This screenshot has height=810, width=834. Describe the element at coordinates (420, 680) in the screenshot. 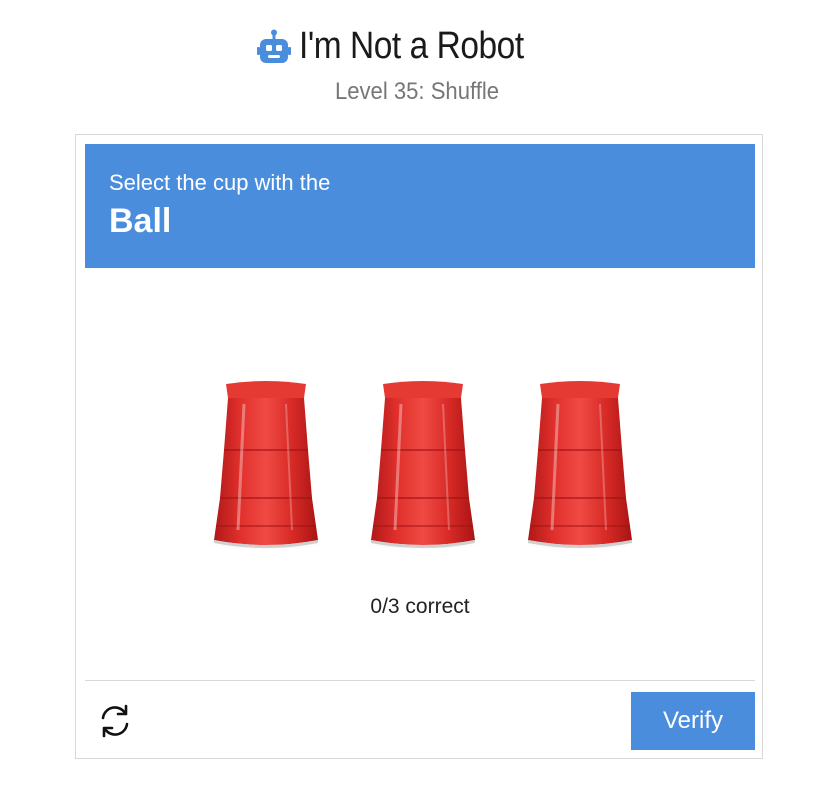

I see `footer-divider` at that location.